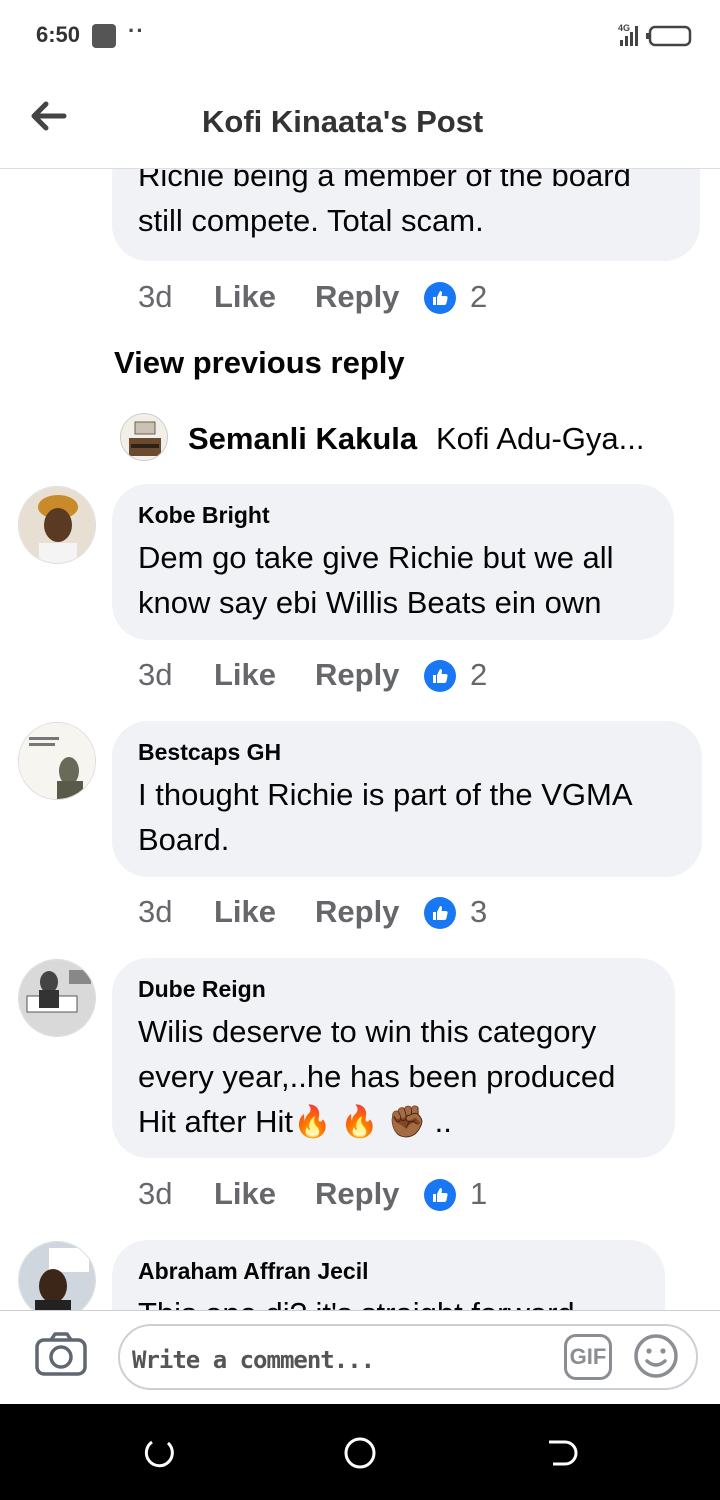  I want to click on comment-text-part: Hit after Hit, so click(216, 1121).